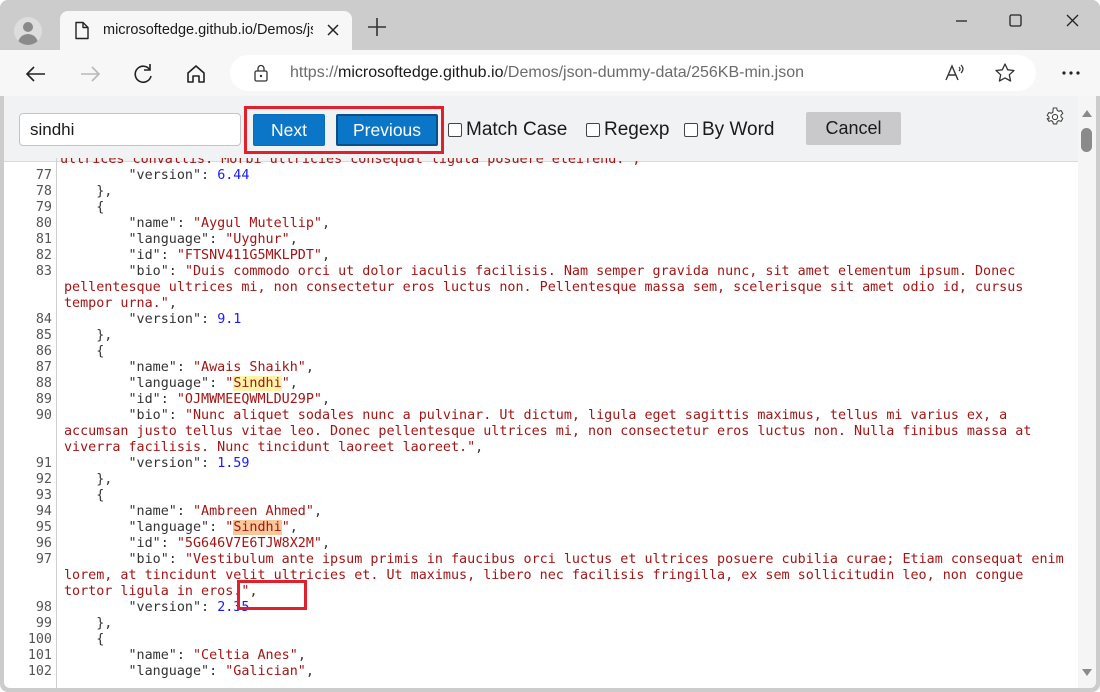 The width and height of the screenshot is (1100, 692). Describe the element at coordinates (257, 527) in the screenshot. I see `current-search-match-highlight: Sindhi` at that location.